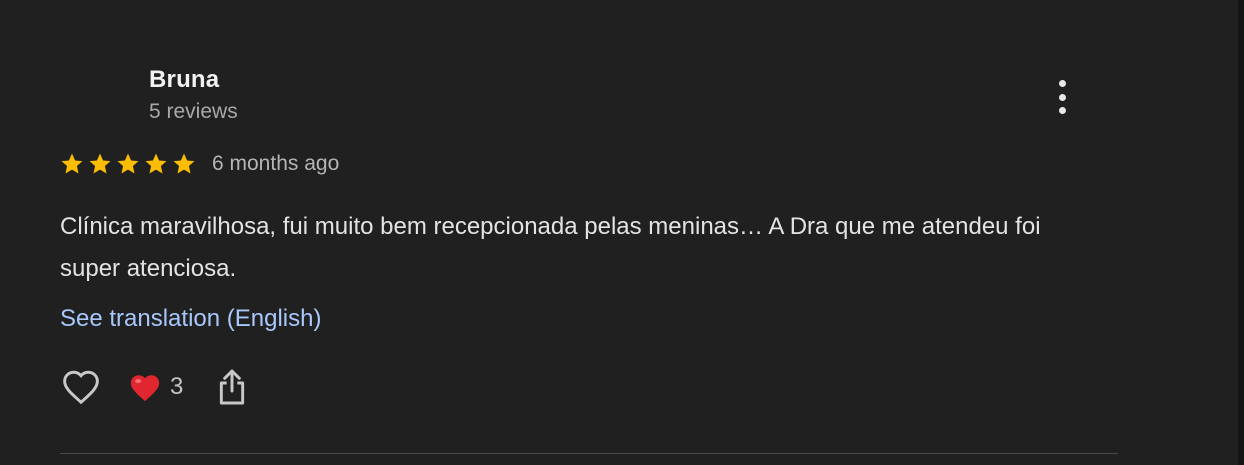 Image resolution: width=1244 pixels, height=465 pixels. What do you see at coordinates (589, 453) in the screenshot?
I see `divider` at bounding box center [589, 453].